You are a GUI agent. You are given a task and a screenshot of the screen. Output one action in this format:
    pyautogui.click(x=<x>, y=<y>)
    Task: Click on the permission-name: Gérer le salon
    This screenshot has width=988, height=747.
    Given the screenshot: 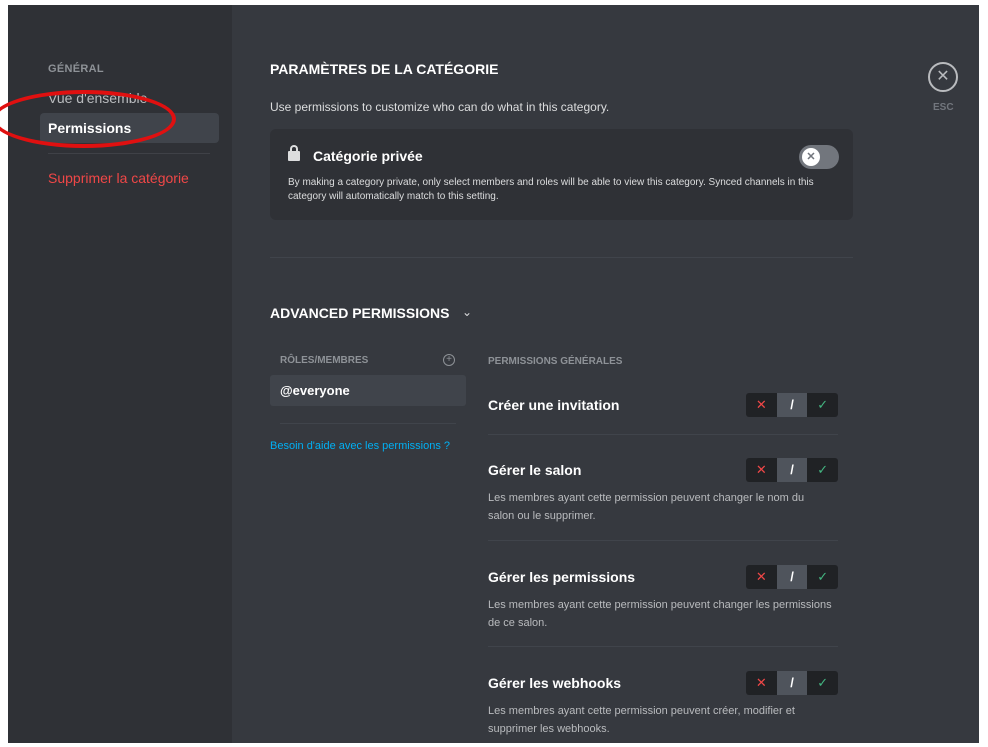 What is the action you would take?
    pyautogui.click(x=535, y=470)
    